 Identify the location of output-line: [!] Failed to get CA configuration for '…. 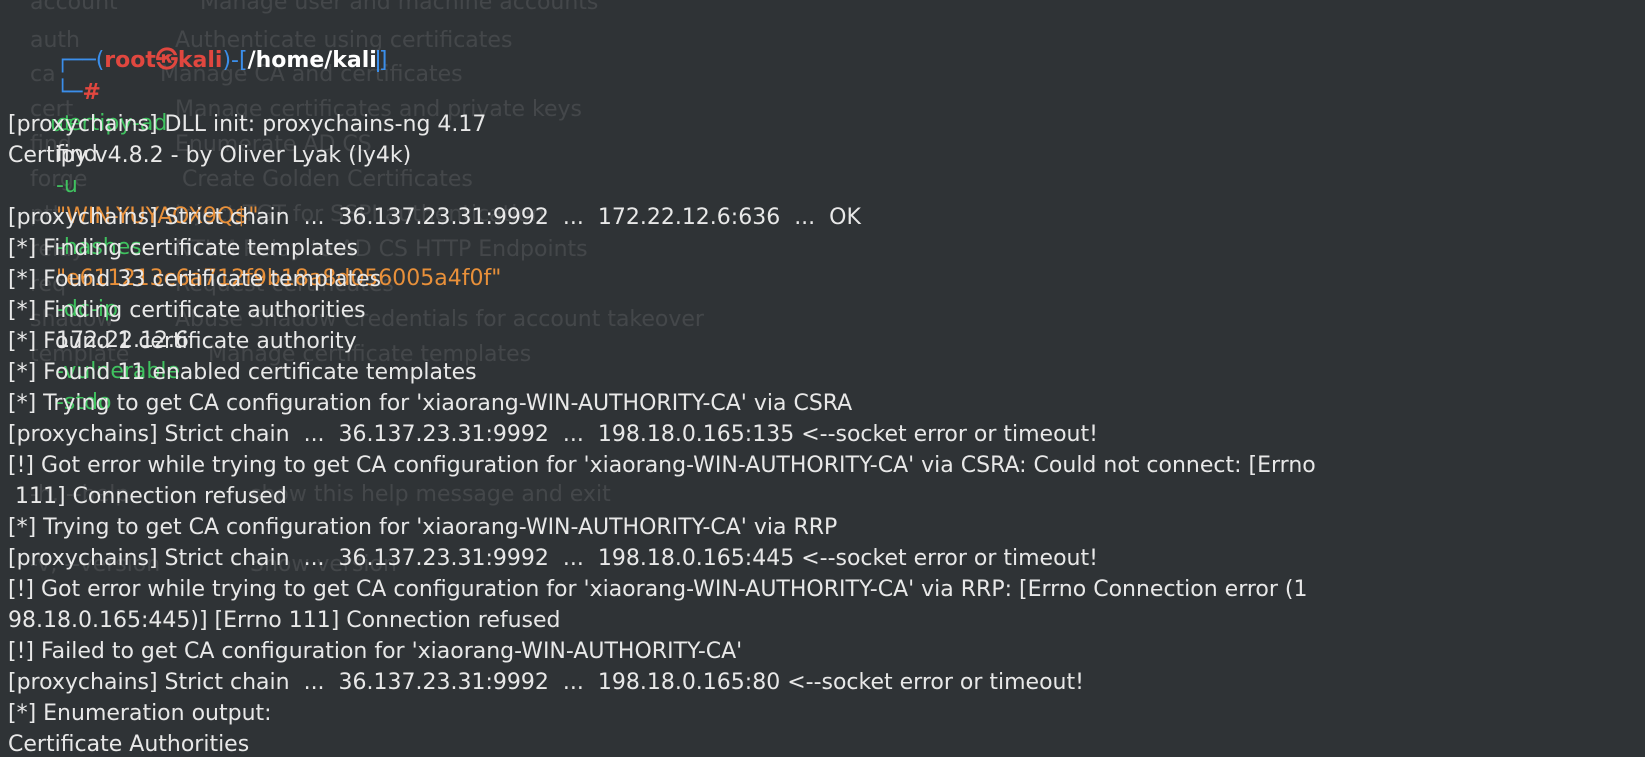
(375, 651).